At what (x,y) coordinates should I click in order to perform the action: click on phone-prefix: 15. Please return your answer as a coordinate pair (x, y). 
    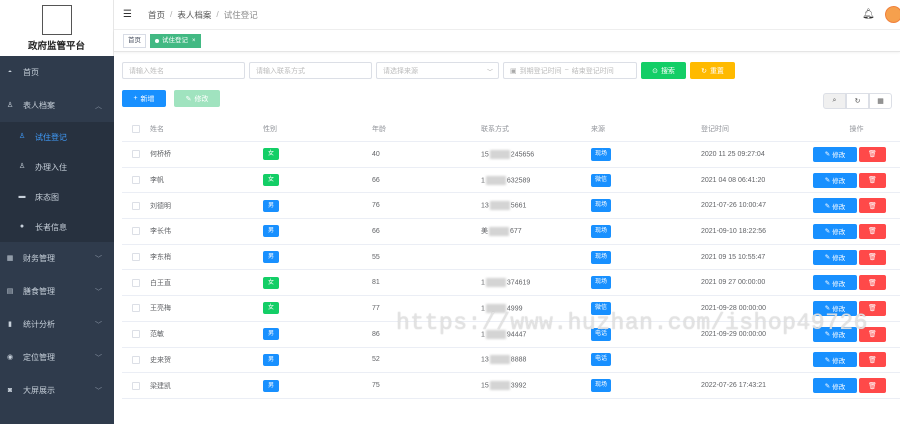
    Looking at the image, I should click on (485, 155).